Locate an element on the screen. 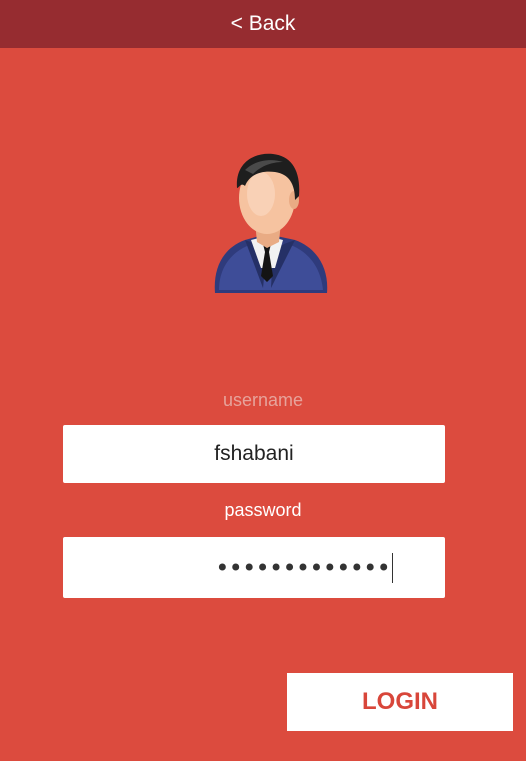 The height and width of the screenshot is (761, 526). username-field is located at coordinates (254, 454).